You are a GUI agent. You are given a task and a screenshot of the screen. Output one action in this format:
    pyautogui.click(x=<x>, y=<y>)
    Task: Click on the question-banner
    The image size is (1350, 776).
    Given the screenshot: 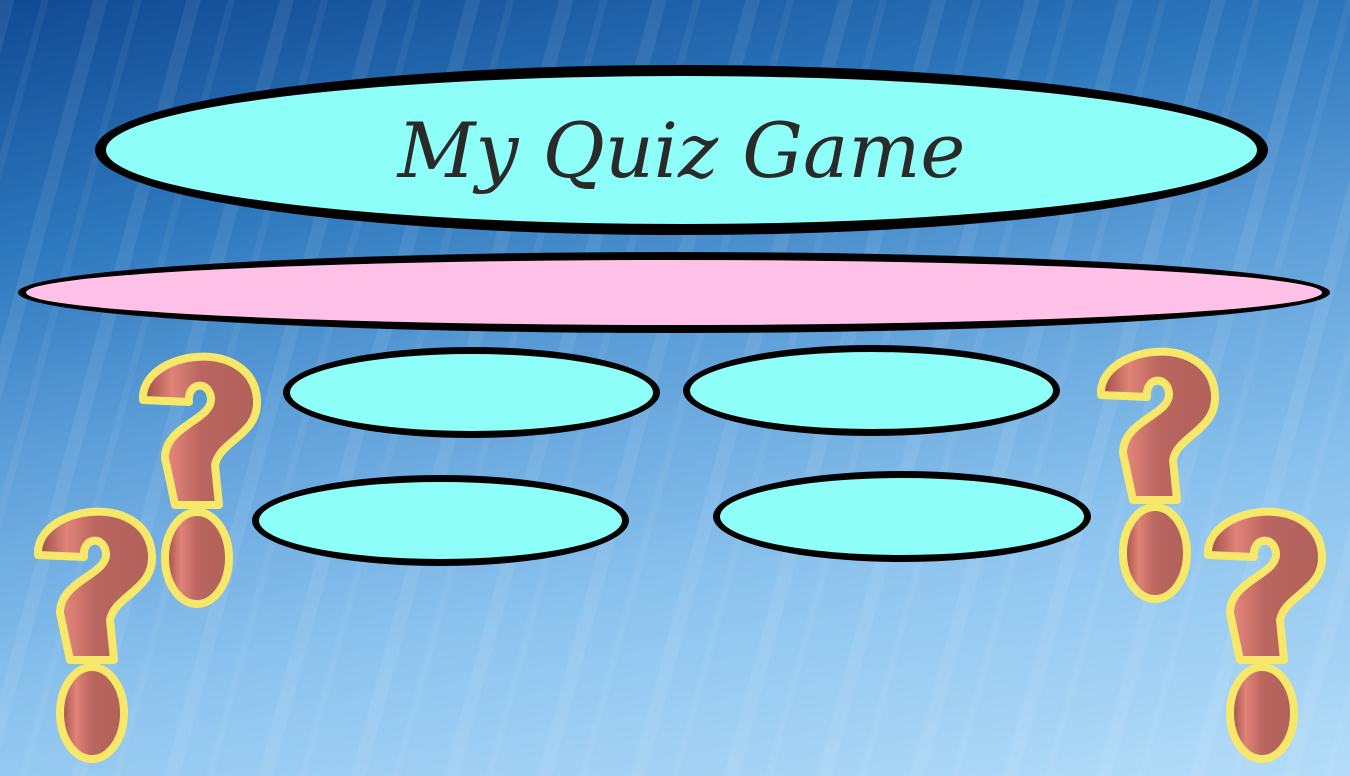 What is the action you would take?
    pyautogui.click(x=674, y=292)
    